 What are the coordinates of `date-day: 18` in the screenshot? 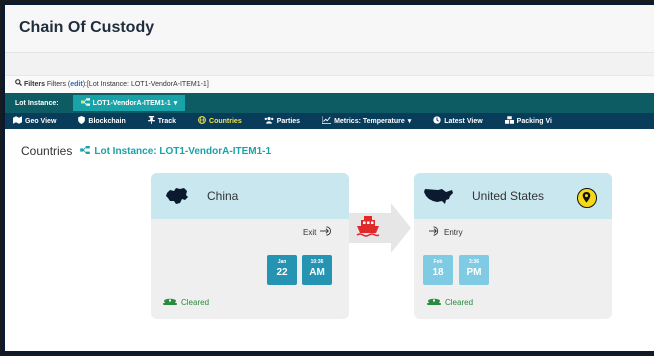 It's located at (438, 272).